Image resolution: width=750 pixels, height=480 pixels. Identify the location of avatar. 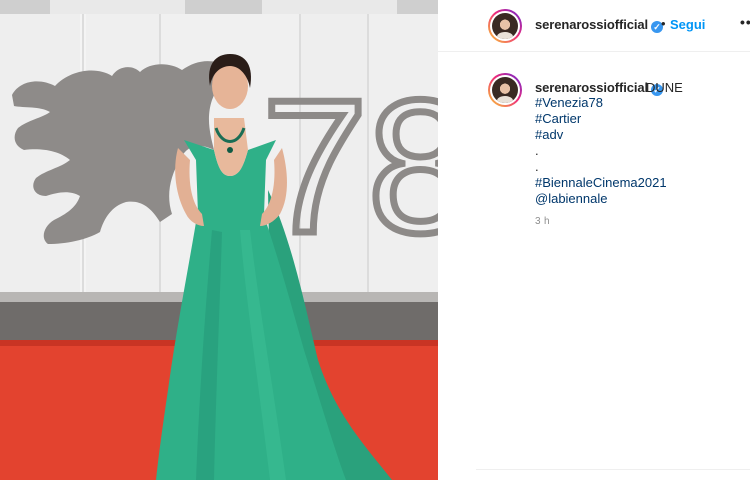
(505, 26).